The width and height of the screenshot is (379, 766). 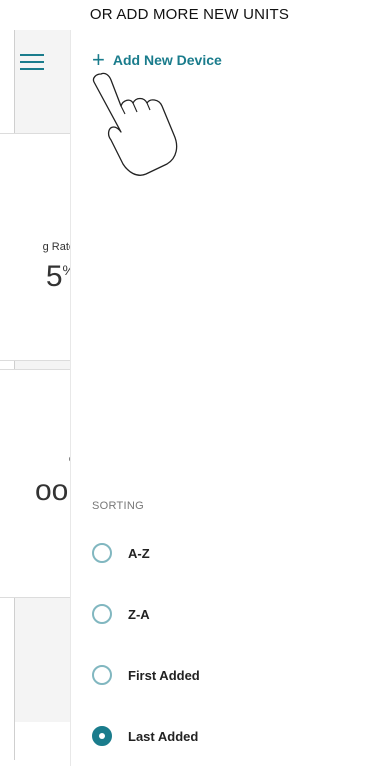 What do you see at coordinates (135, 124) in the screenshot?
I see `pointing-hand-icon` at bounding box center [135, 124].